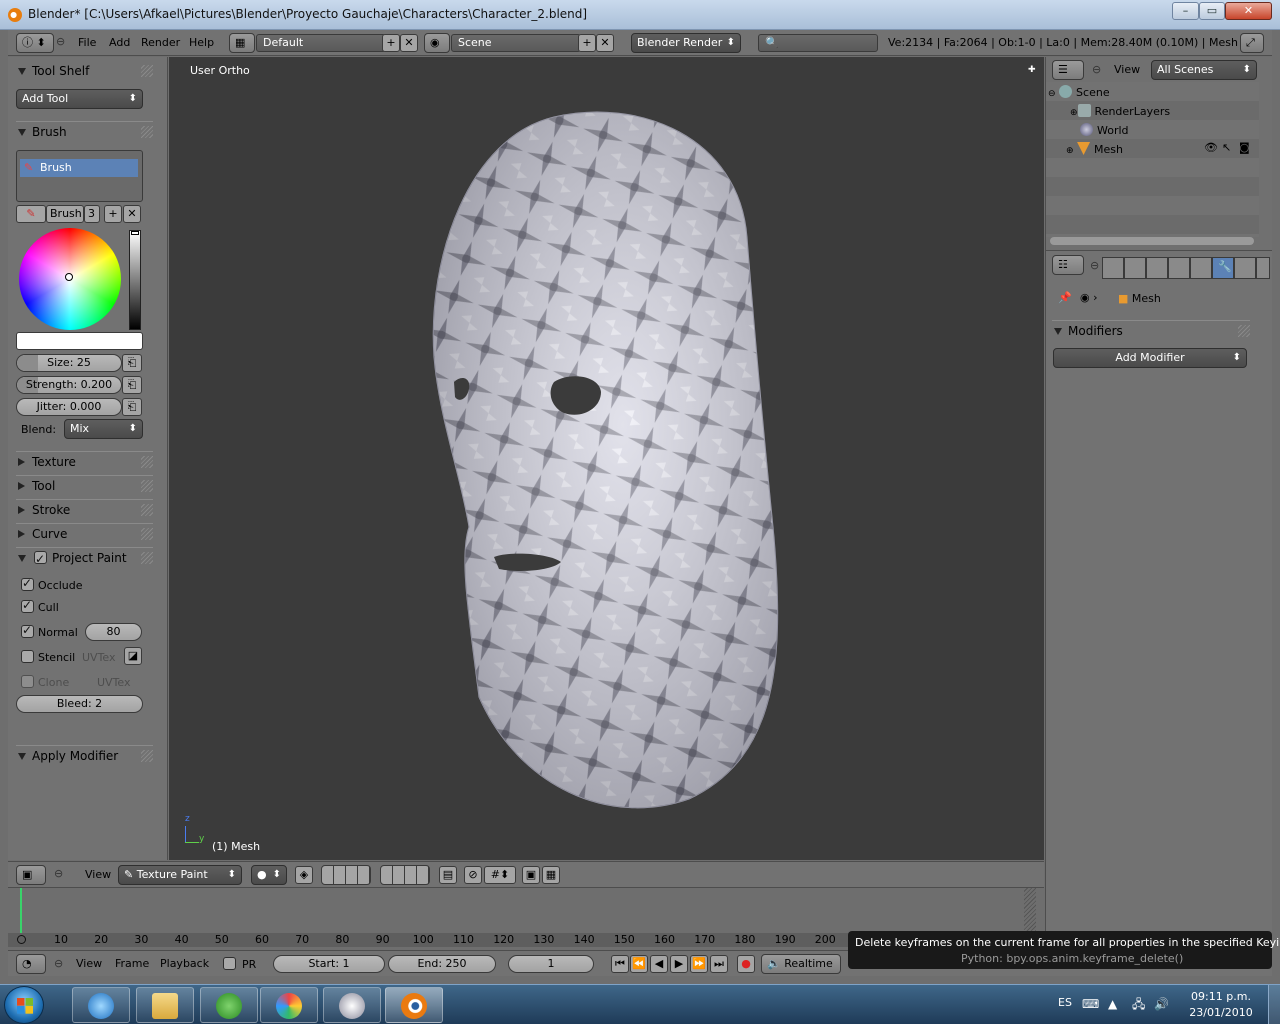 The width and height of the screenshot is (1280, 1024). I want to click on volume-icon: 🔊, so click(1161, 1004).